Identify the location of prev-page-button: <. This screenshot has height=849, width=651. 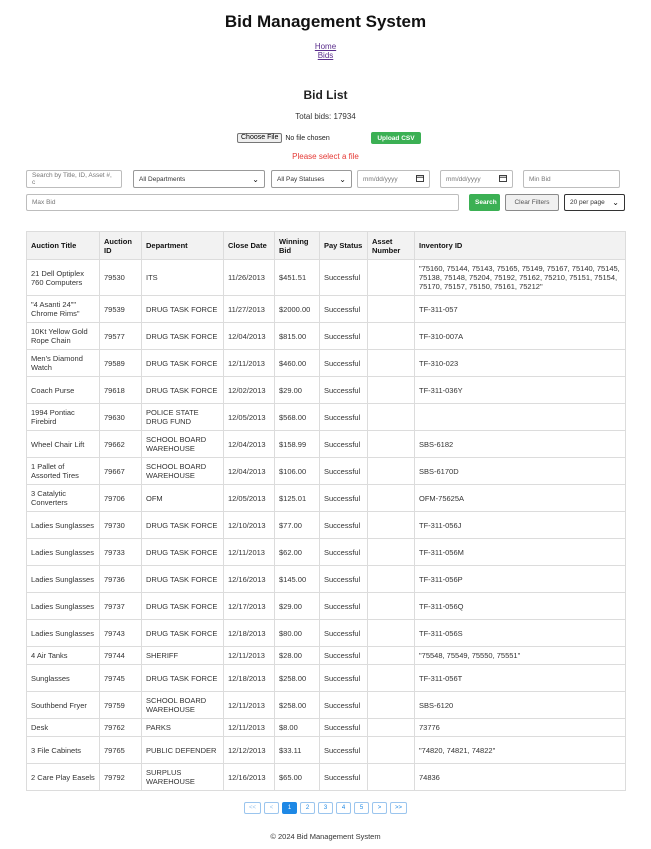
(271, 808).